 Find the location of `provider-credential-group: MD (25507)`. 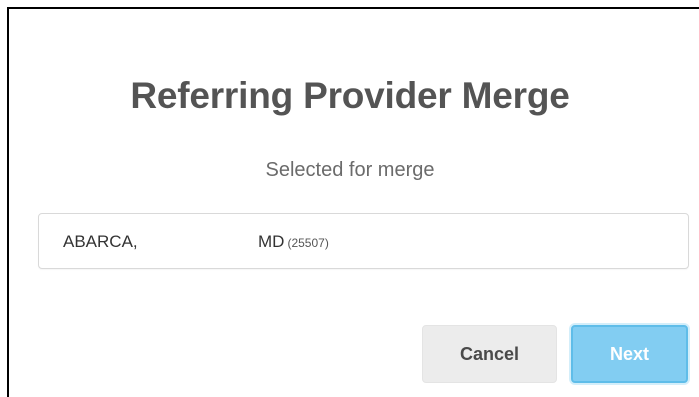

provider-credential-group: MD (25507) is located at coordinates (293, 242).